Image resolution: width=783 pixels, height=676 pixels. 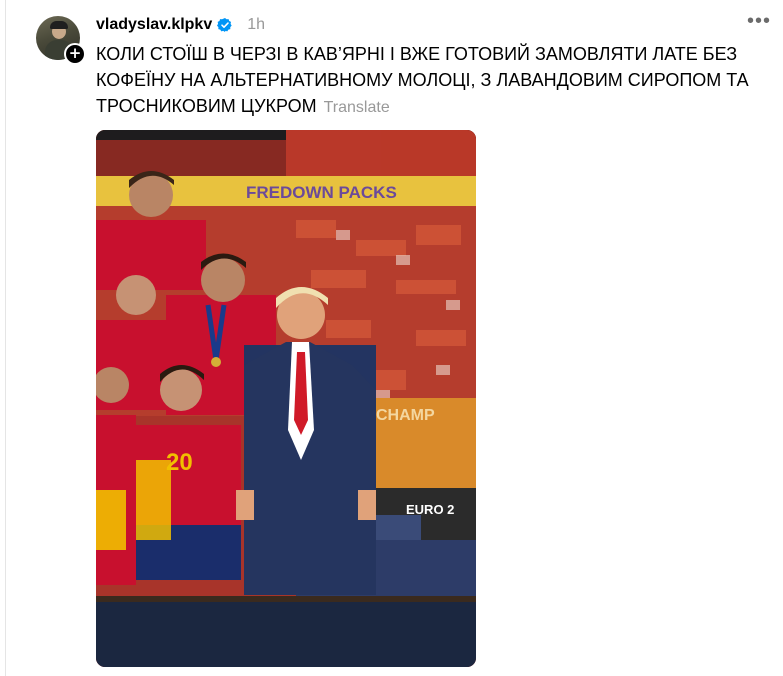 What do you see at coordinates (75, 54) in the screenshot?
I see `follow-plus-icon: +` at bounding box center [75, 54].